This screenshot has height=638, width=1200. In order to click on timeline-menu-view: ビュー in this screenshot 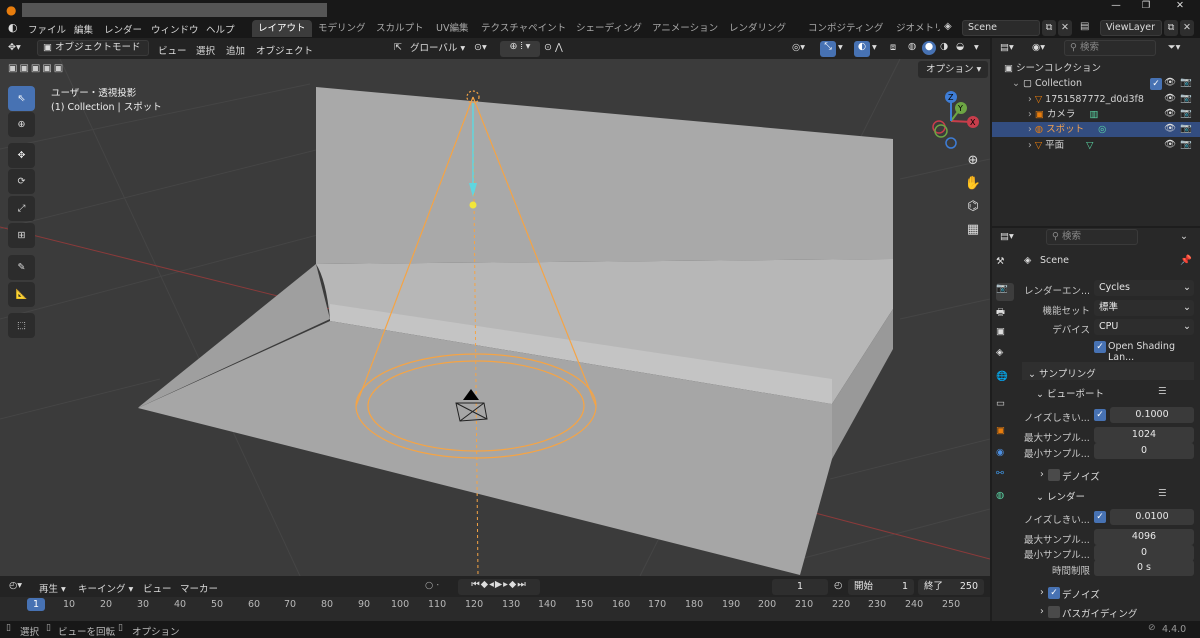, I will do `click(157, 588)`.